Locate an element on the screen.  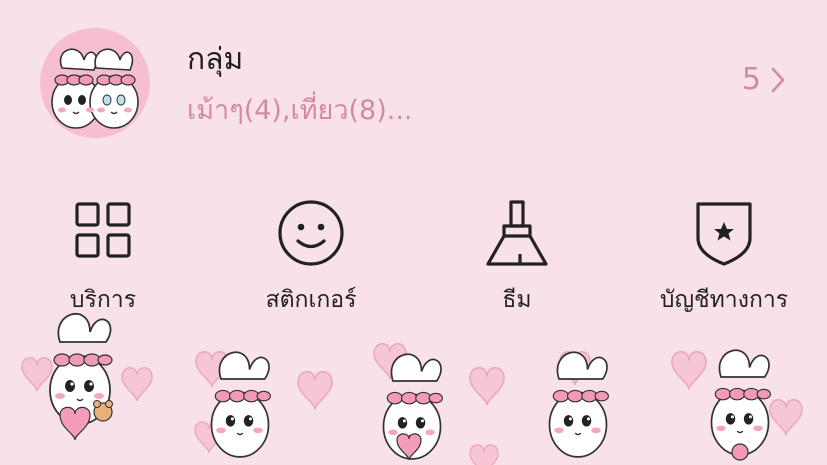
group-avatar is located at coordinates (95, 83).